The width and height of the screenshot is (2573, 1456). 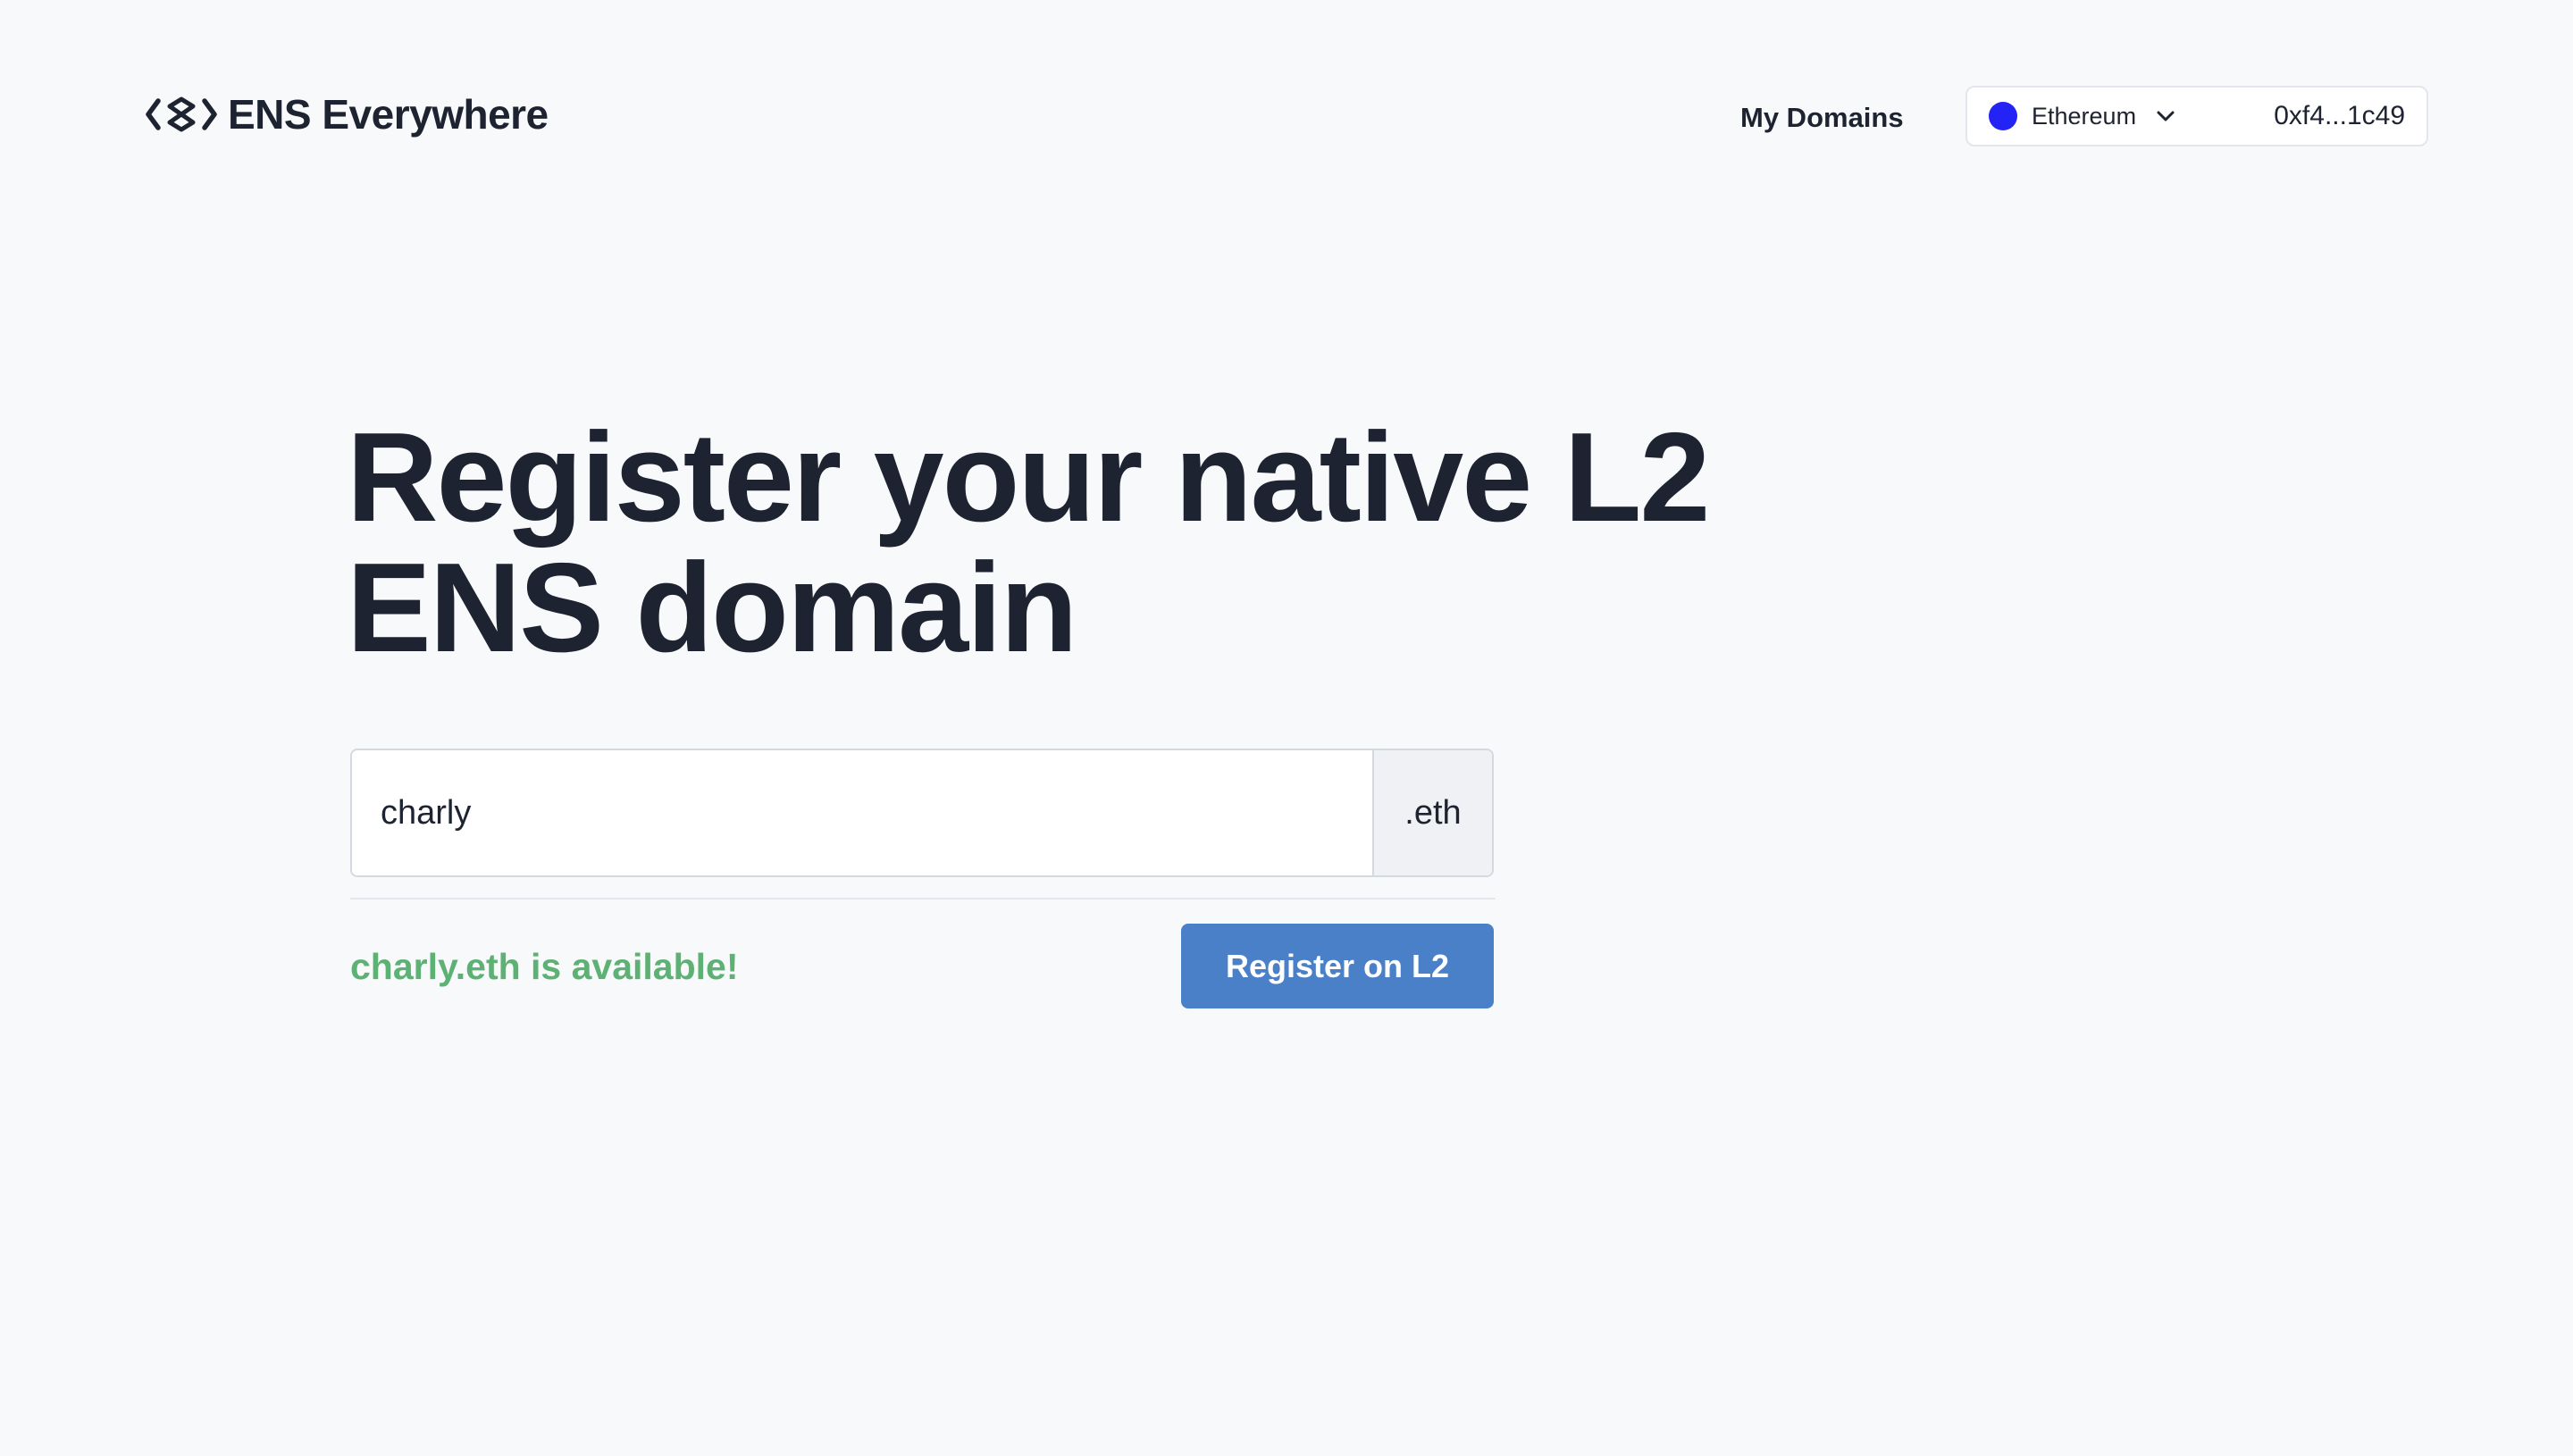 I want to click on network-selector: Ethereum, so click(x=2082, y=116).